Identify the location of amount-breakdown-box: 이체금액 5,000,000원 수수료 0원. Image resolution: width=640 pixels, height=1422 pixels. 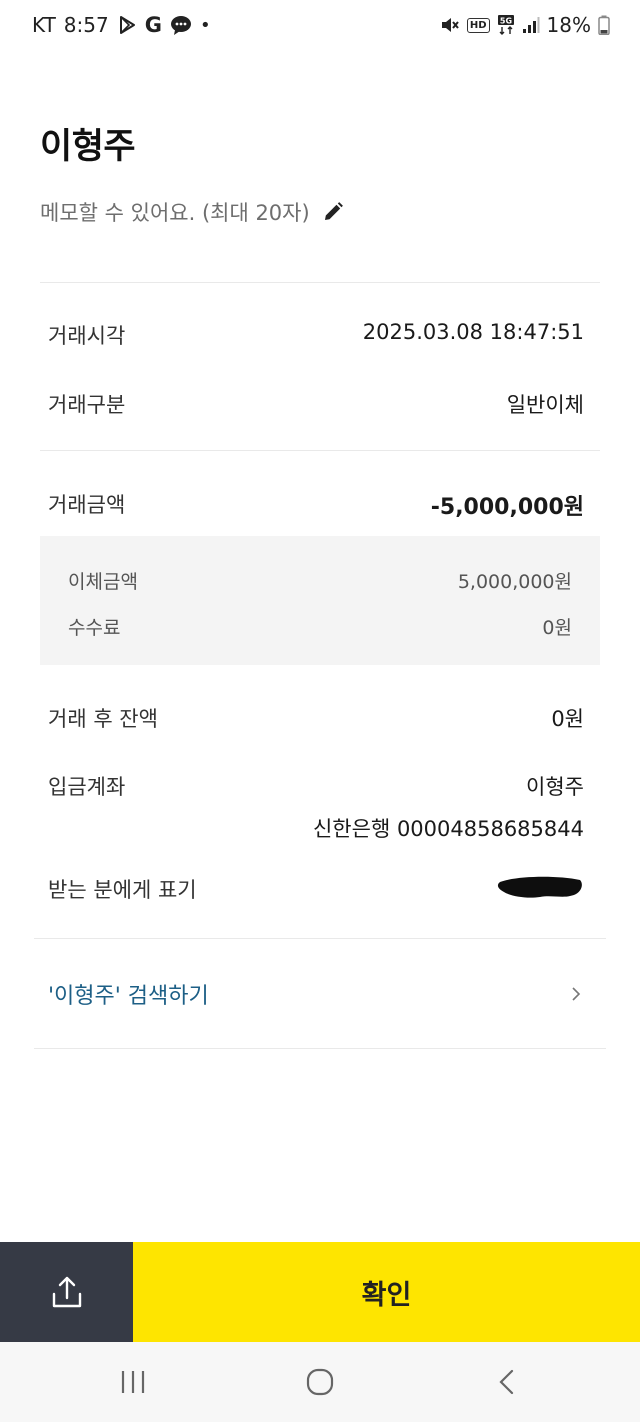
(320, 600).